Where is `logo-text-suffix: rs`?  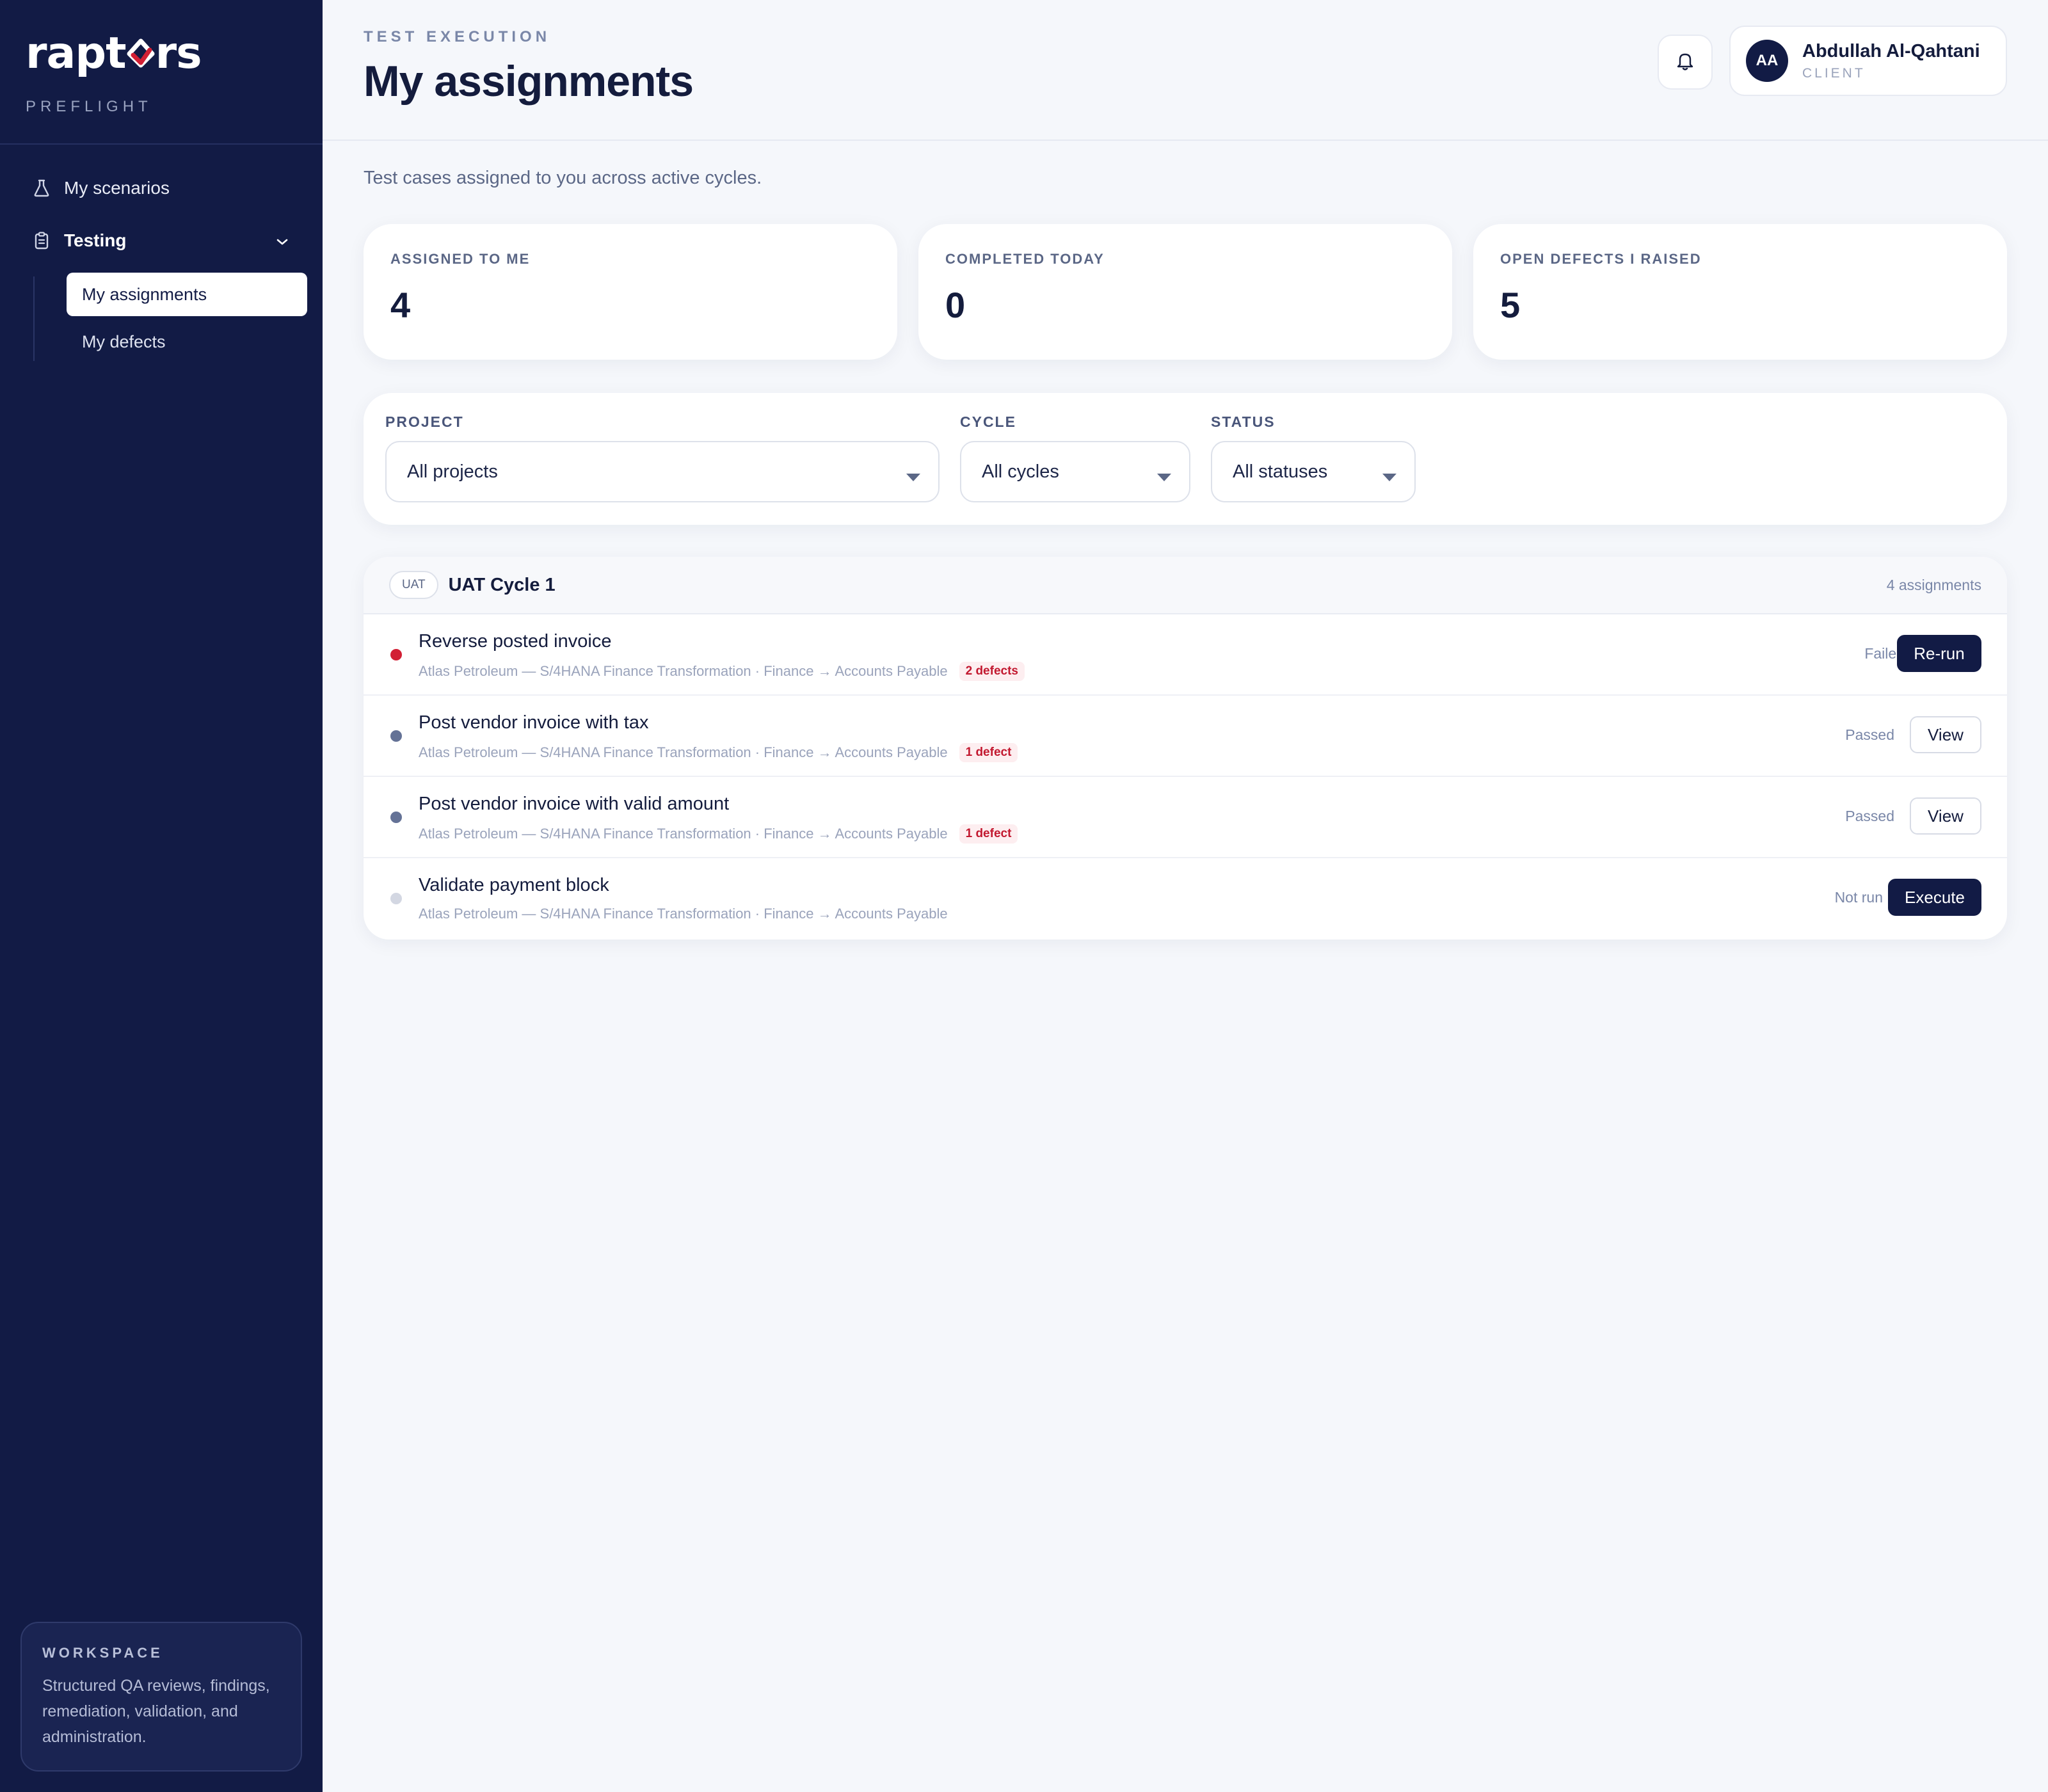 logo-text-suffix: rs is located at coordinates (178, 53).